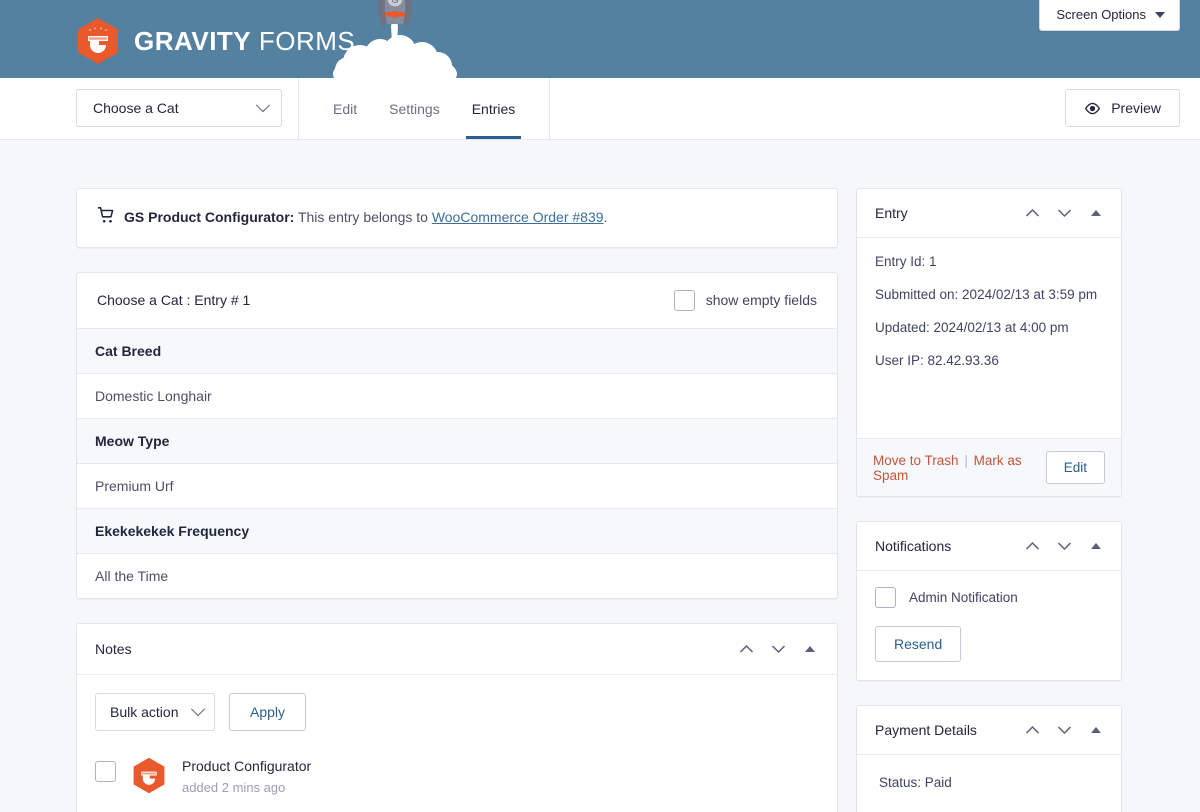 The image size is (1200, 812). Describe the element at coordinates (144, 711) in the screenshot. I see `bulk-action-value: Bulk action` at that location.